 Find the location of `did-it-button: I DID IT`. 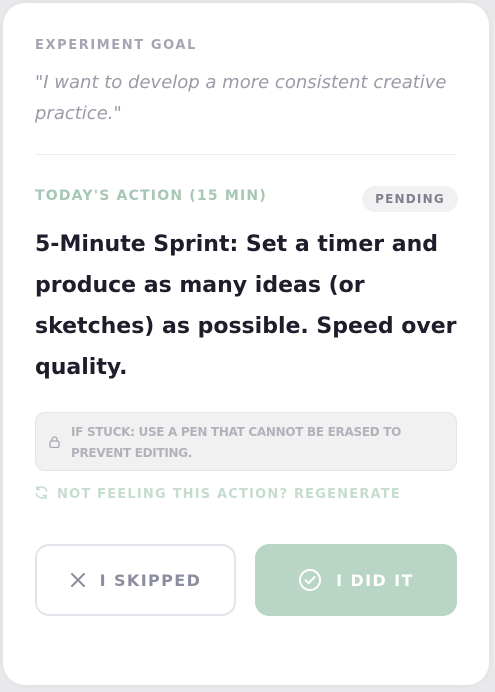

did-it-button: I DID IT is located at coordinates (356, 580).